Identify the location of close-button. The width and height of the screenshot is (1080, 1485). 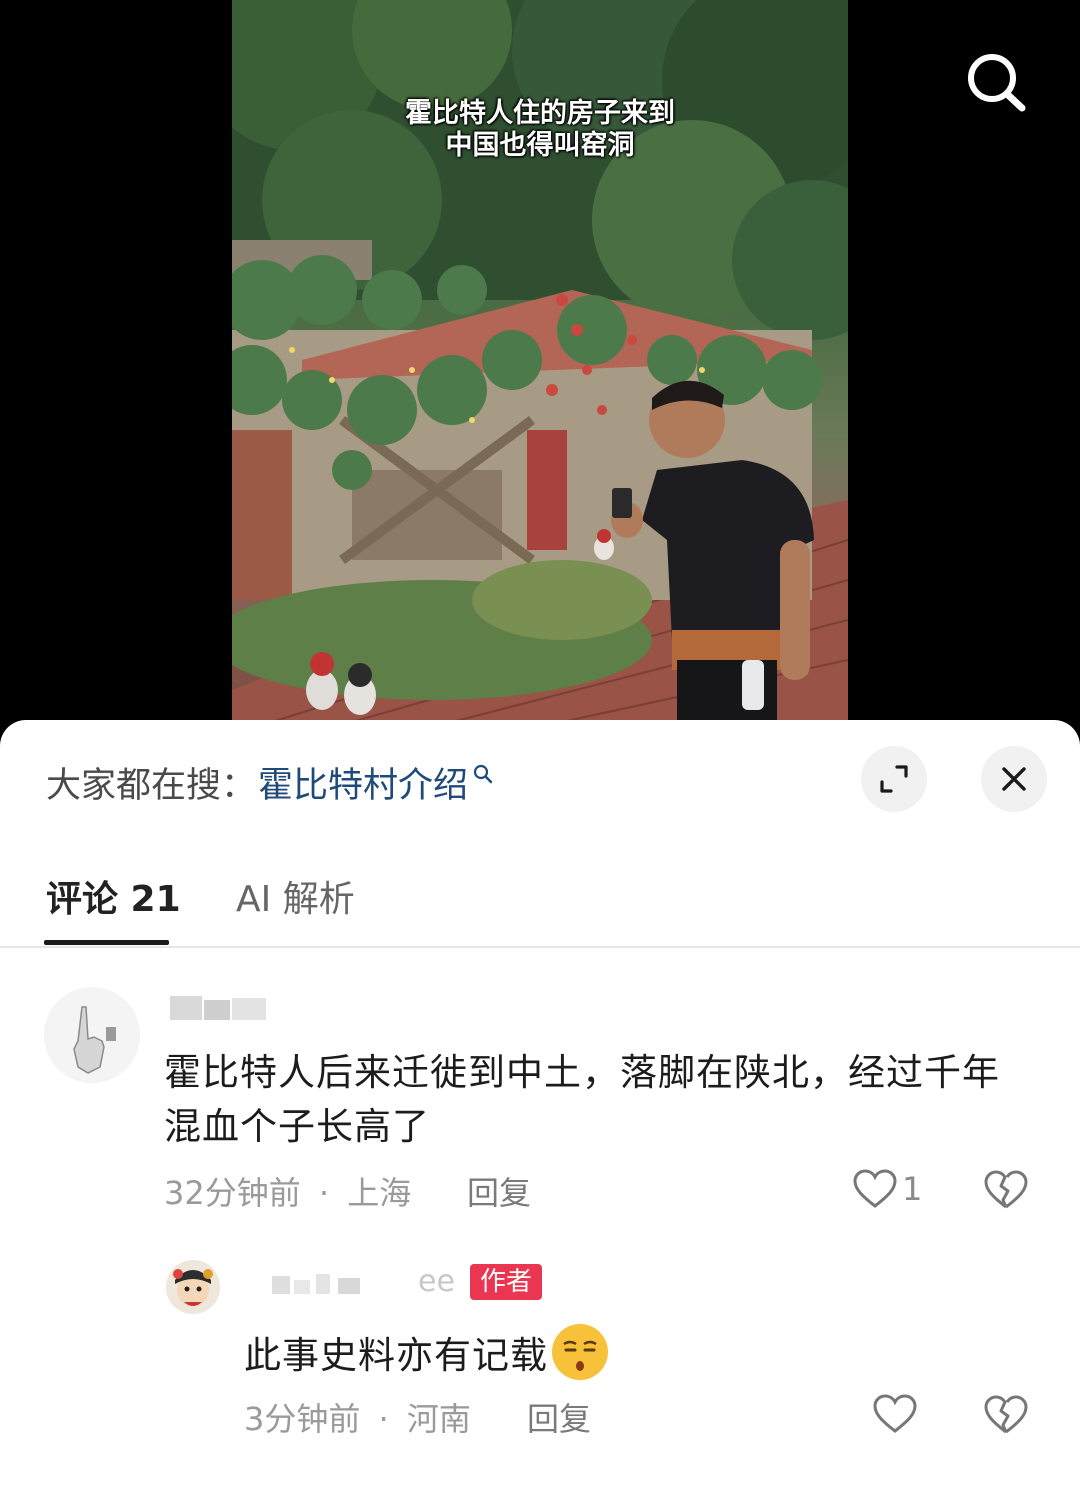
(1014, 779).